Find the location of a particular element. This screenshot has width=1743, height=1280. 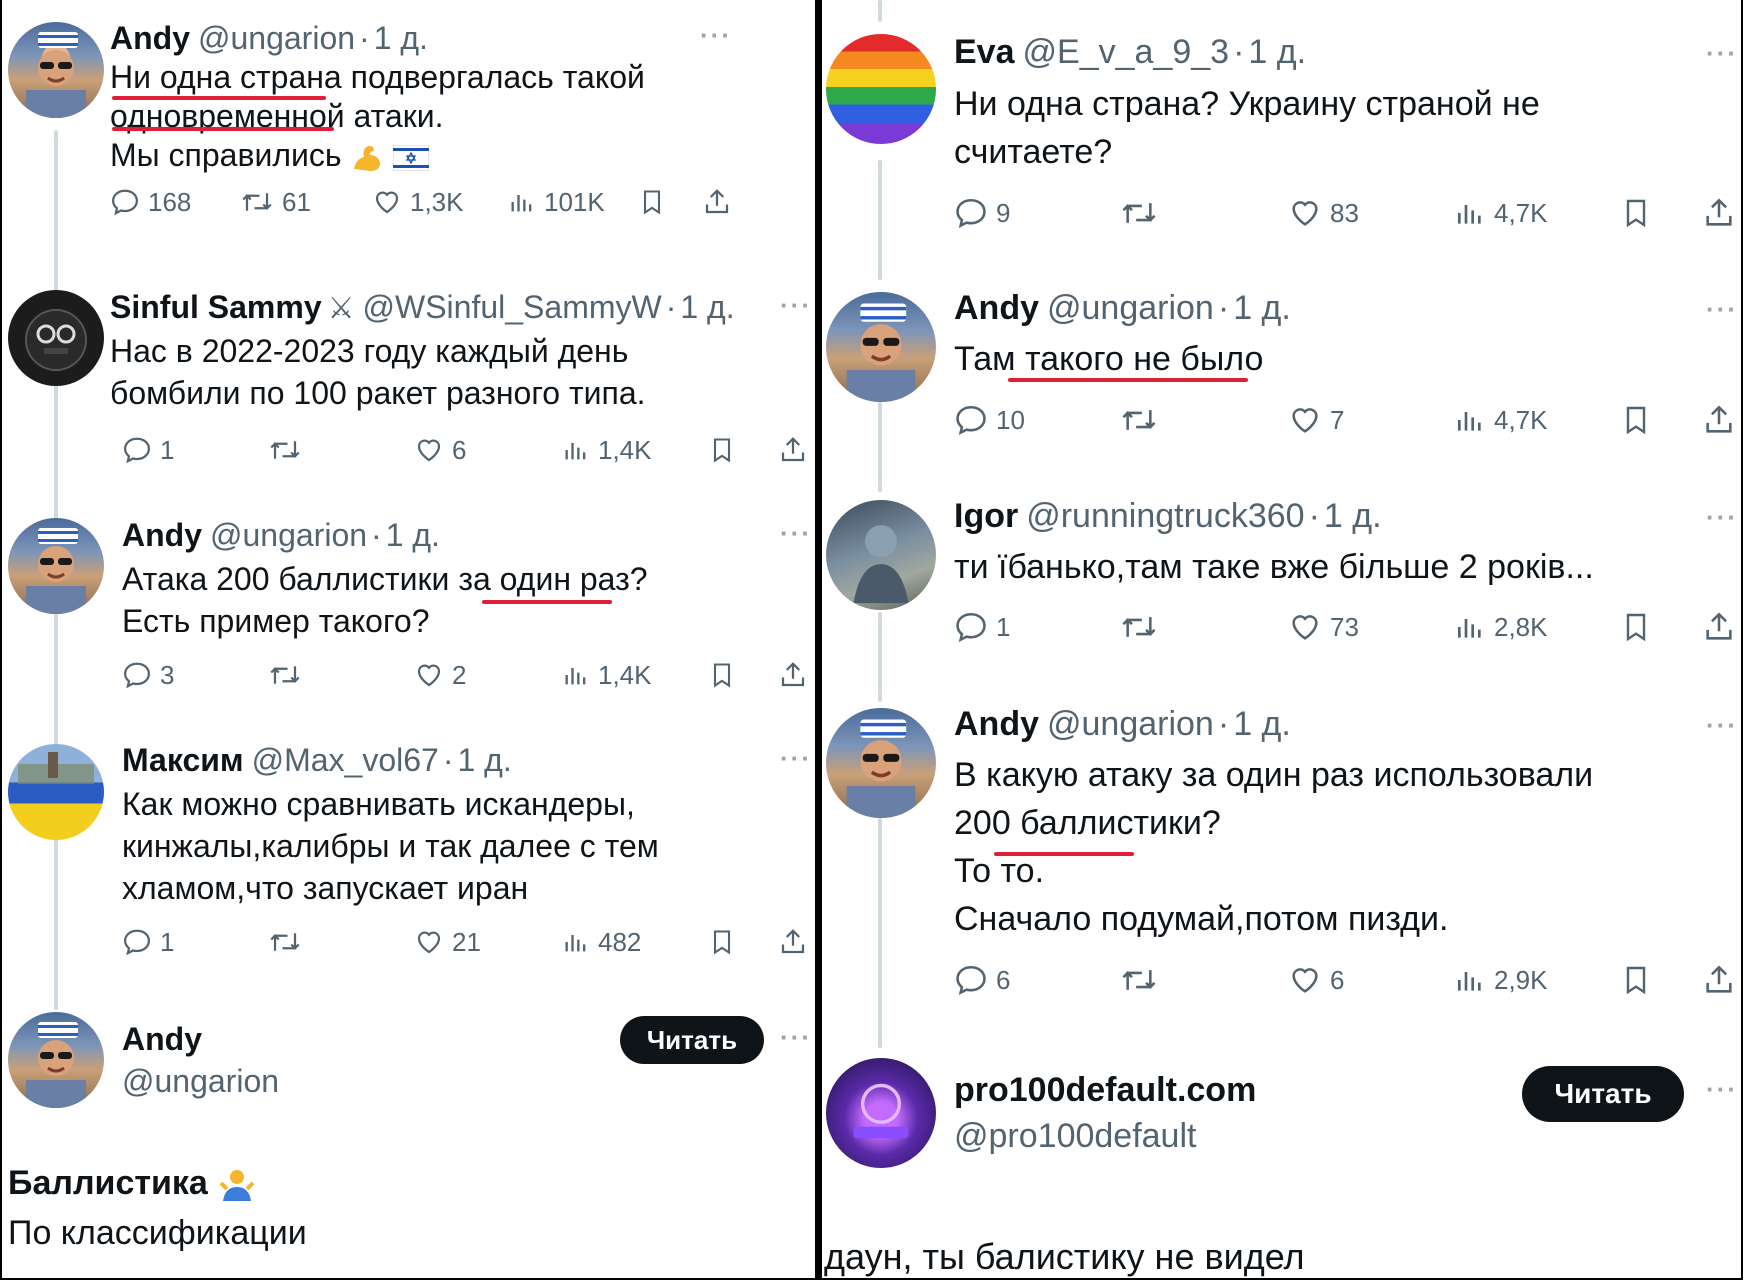

author-name: Eva is located at coordinates (984, 52).